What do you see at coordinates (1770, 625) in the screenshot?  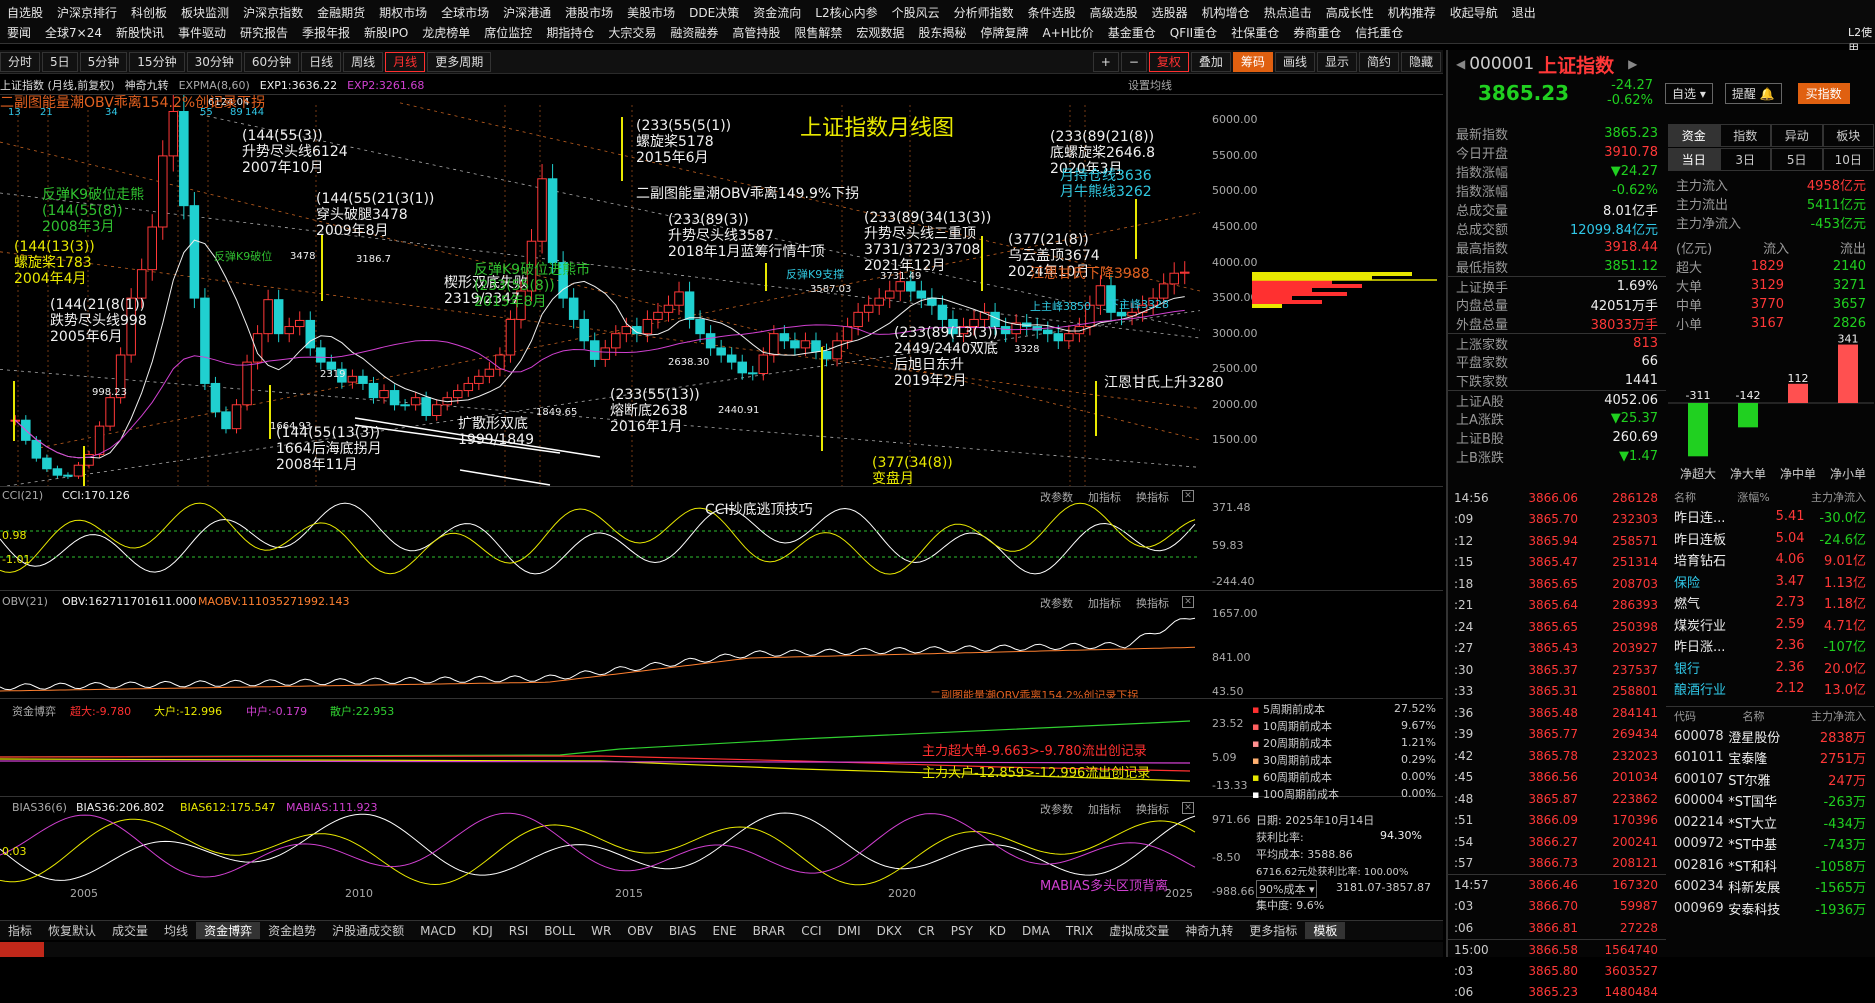 I see `sector-row-5: 煤炭行业2.594.71亿` at bounding box center [1770, 625].